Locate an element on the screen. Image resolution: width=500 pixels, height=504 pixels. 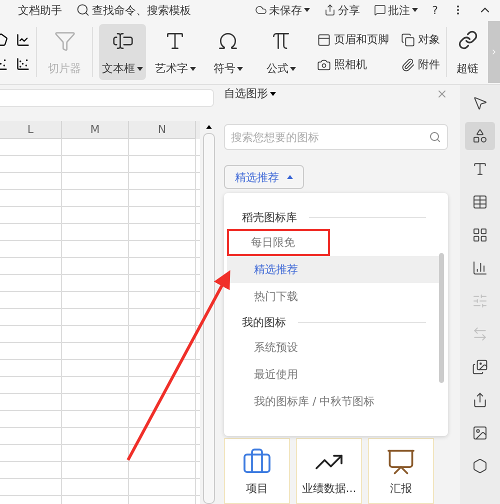
table-icon is located at coordinates (480, 202).